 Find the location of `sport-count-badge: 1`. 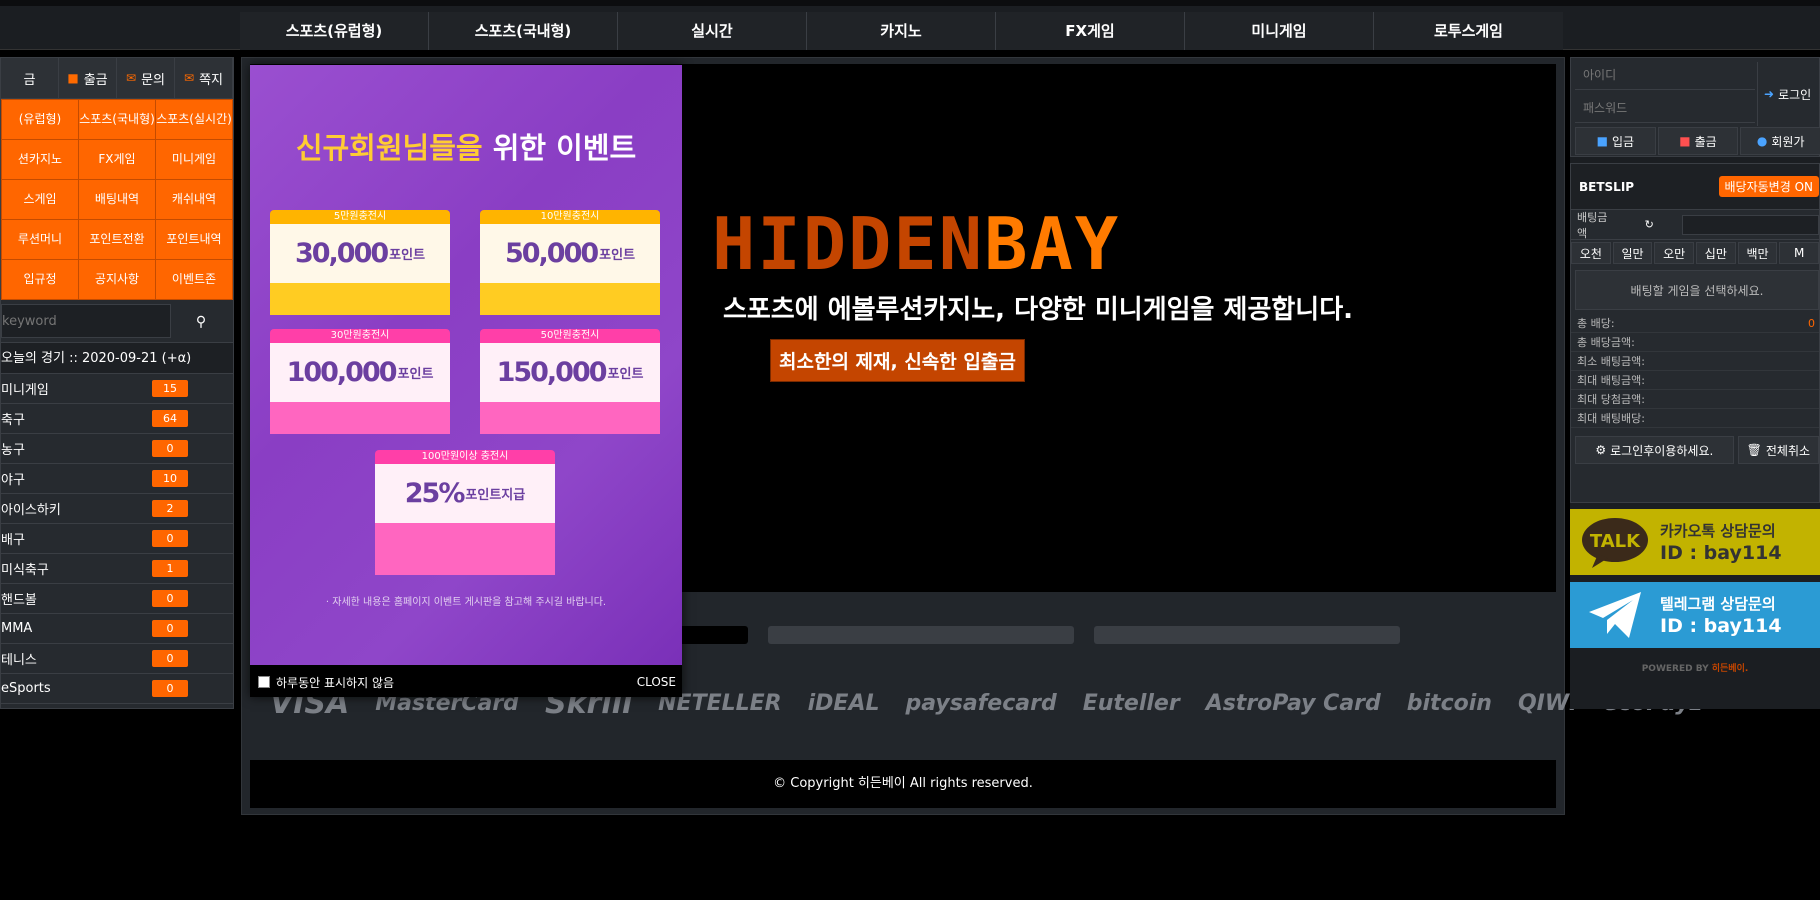

sport-count-badge: 1 is located at coordinates (170, 568).